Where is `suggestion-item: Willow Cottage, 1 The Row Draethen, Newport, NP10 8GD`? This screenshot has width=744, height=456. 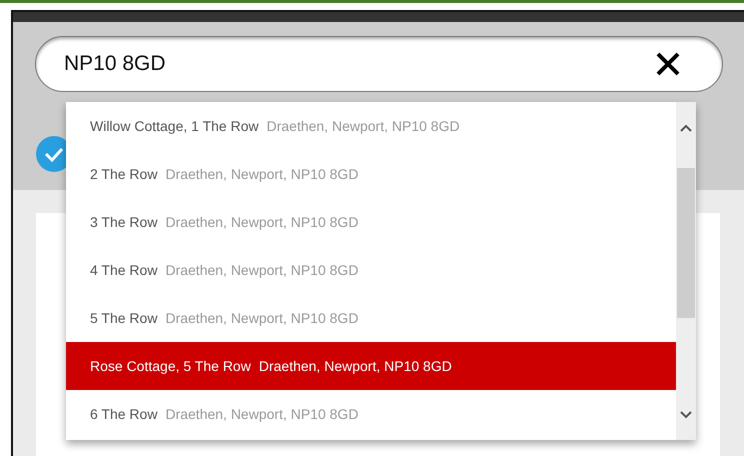
suggestion-item: Willow Cottage, 1 The Row Draethen, Newport, NP10 8GD is located at coordinates (371, 126).